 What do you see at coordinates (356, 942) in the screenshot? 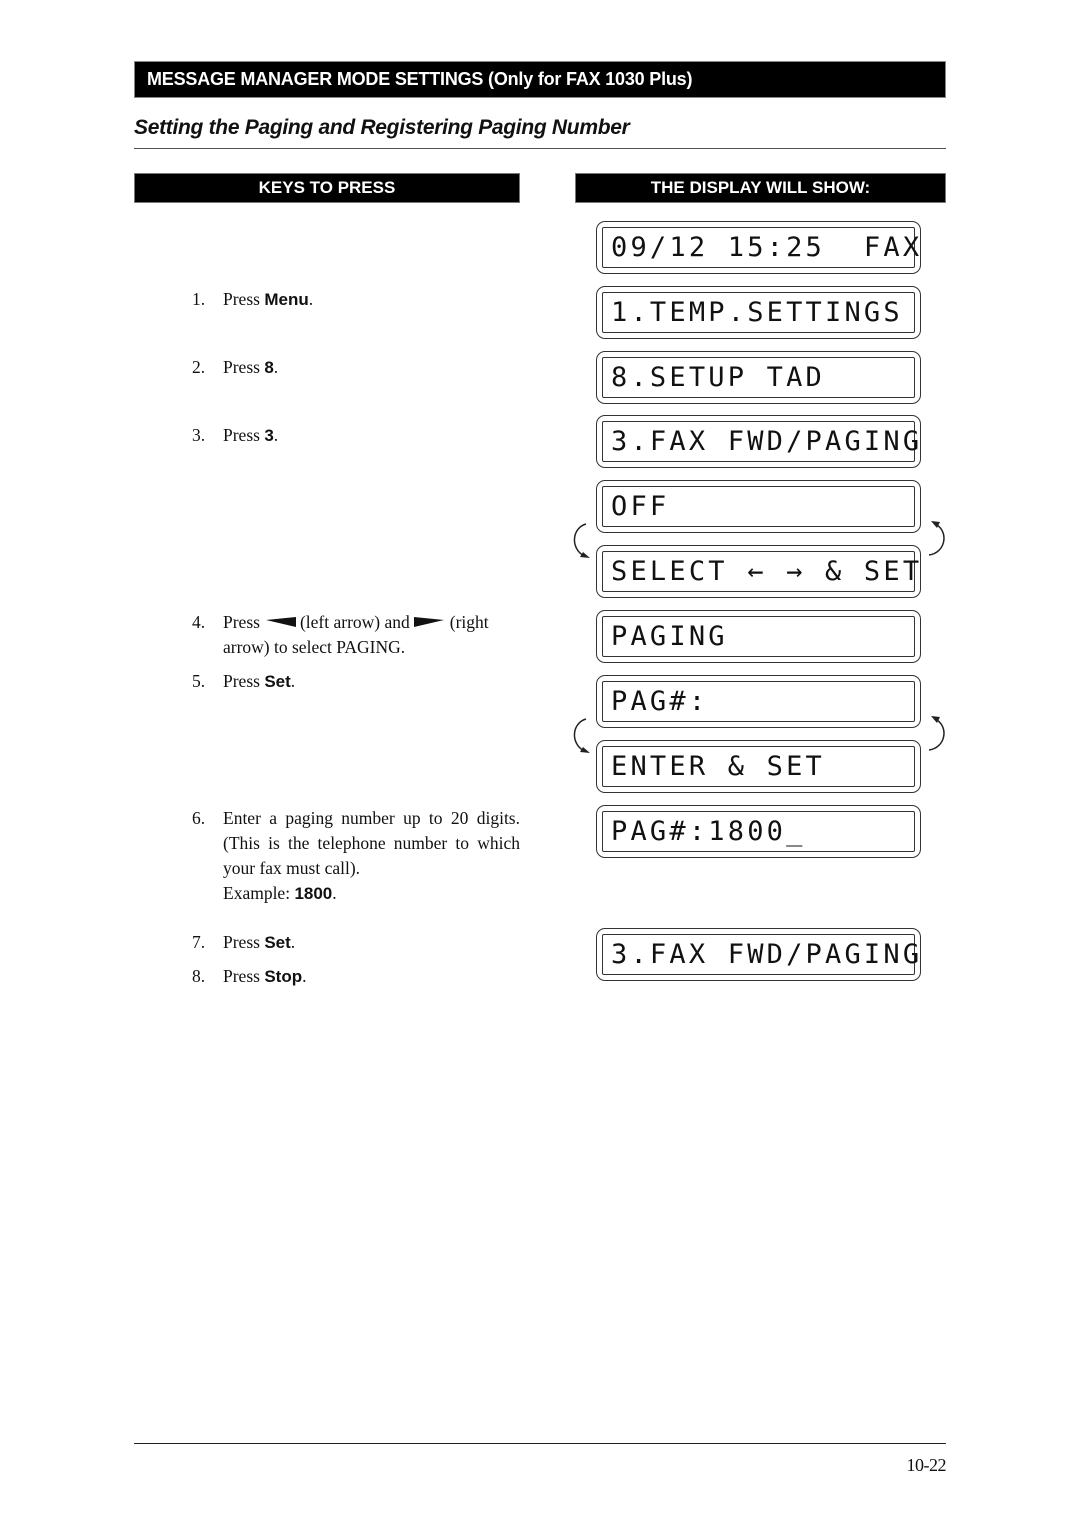
I see `step-7: 7. Press Set.` at bounding box center [356, 942].